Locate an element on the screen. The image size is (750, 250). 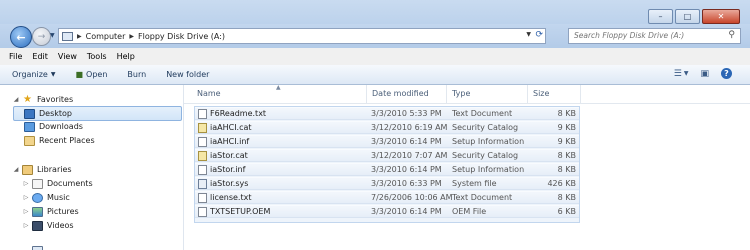
nav-favorites: ◢ ★ Favorites is located at coordinates (42, 99).